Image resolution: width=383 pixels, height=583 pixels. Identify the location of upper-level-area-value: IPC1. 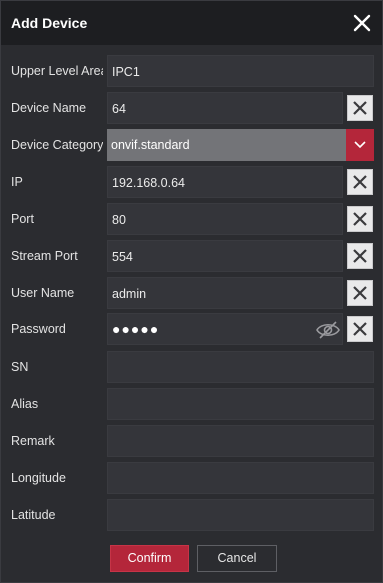
(126, 72).